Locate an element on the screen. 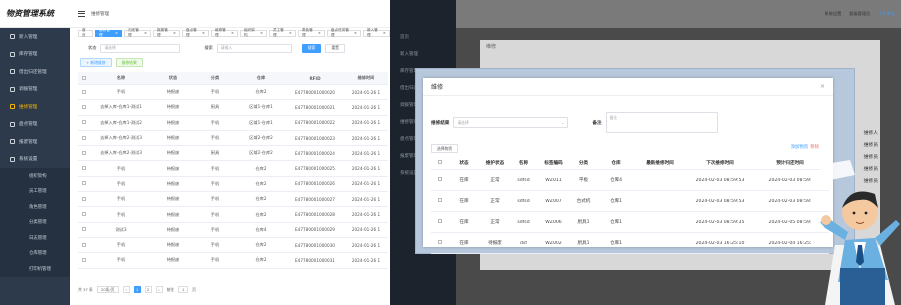 This screenshot has height=305, width=901. page-2: 2 is located at coordinates (148, 289).